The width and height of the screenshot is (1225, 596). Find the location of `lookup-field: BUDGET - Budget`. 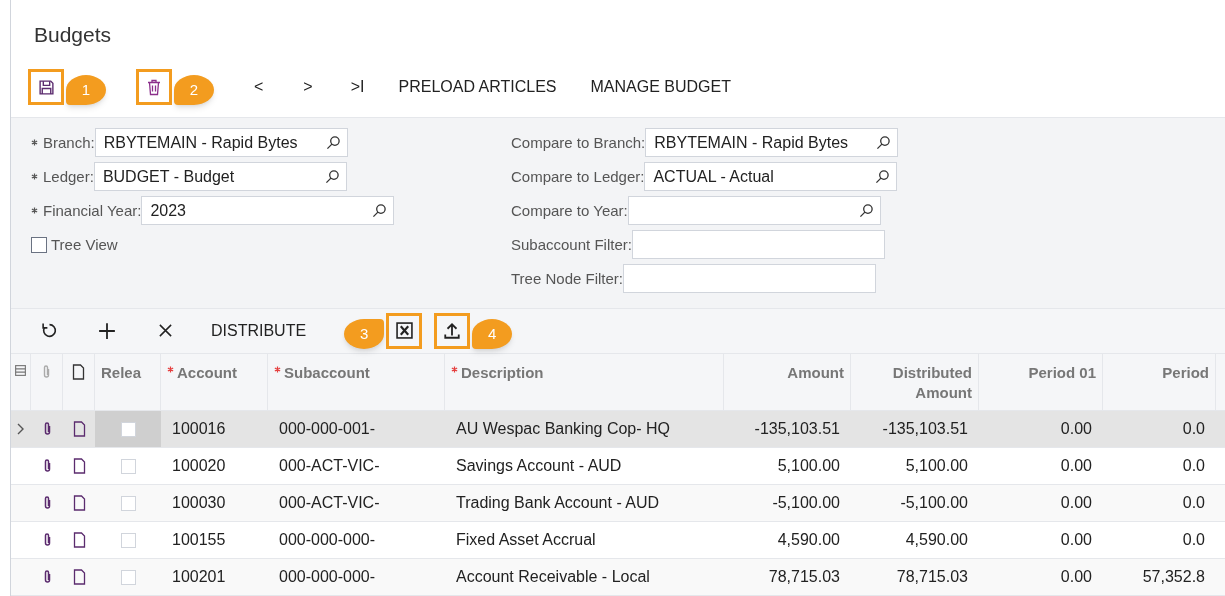

lookup-field: BUDGET - Budget is located at coordinates (220, 177).